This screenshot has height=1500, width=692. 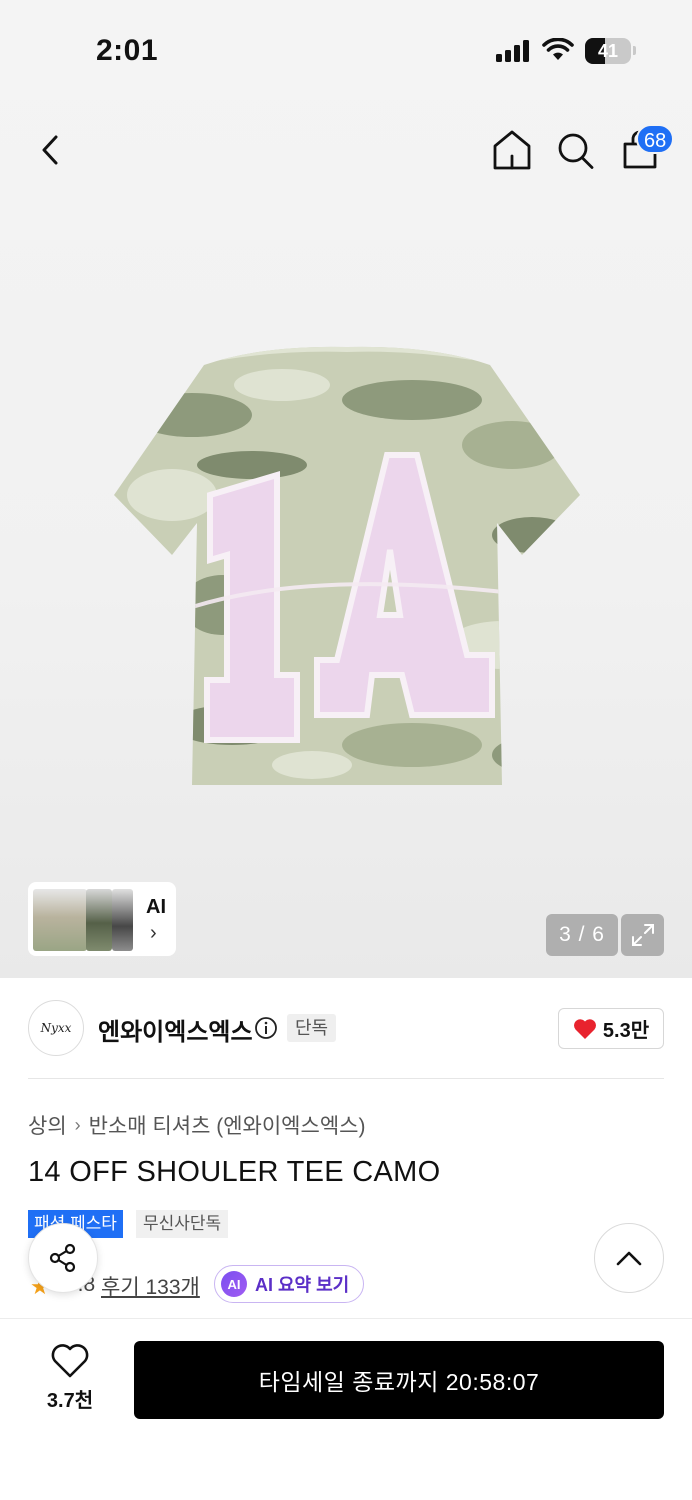 What do you see at coordinates (346, 50) in the screenshot?
I see `status-bar: 2:01 41` at bounding box center [346, 50].